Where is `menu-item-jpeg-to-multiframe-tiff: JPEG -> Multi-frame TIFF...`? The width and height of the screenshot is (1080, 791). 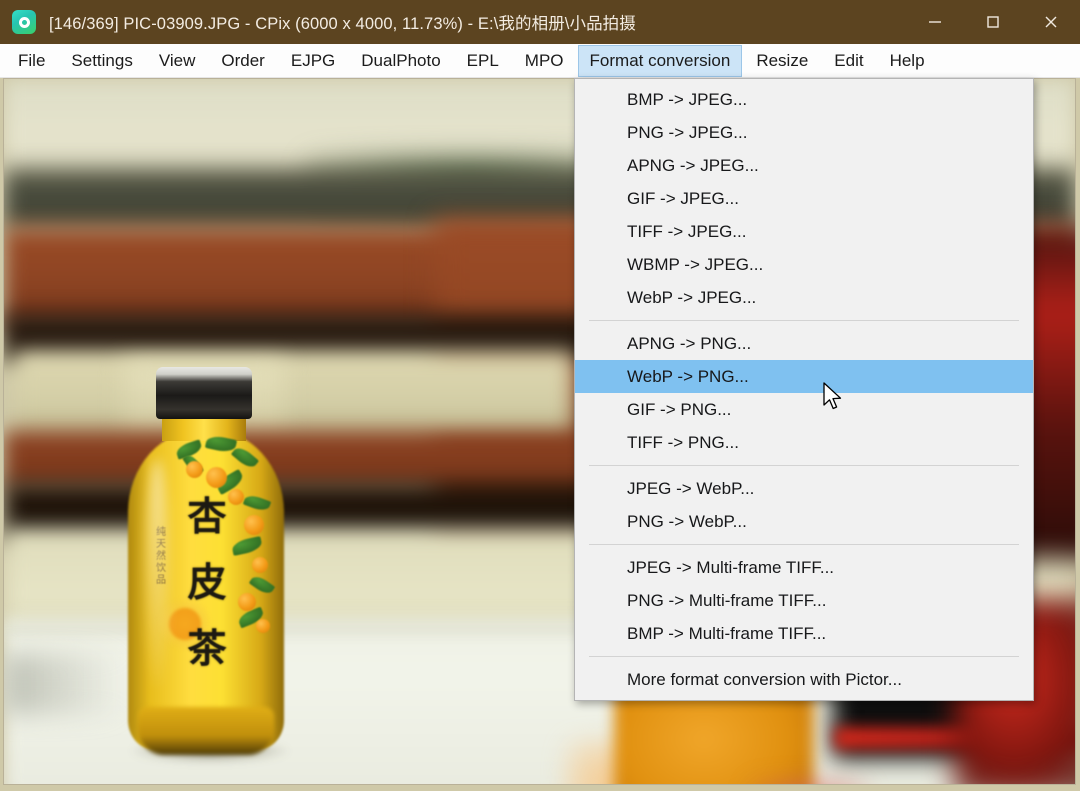 menu-item-jpeg-to-multiframe-tiff: JPEG -> Multi-frame TIFF... is located at coordinates (804, 567).